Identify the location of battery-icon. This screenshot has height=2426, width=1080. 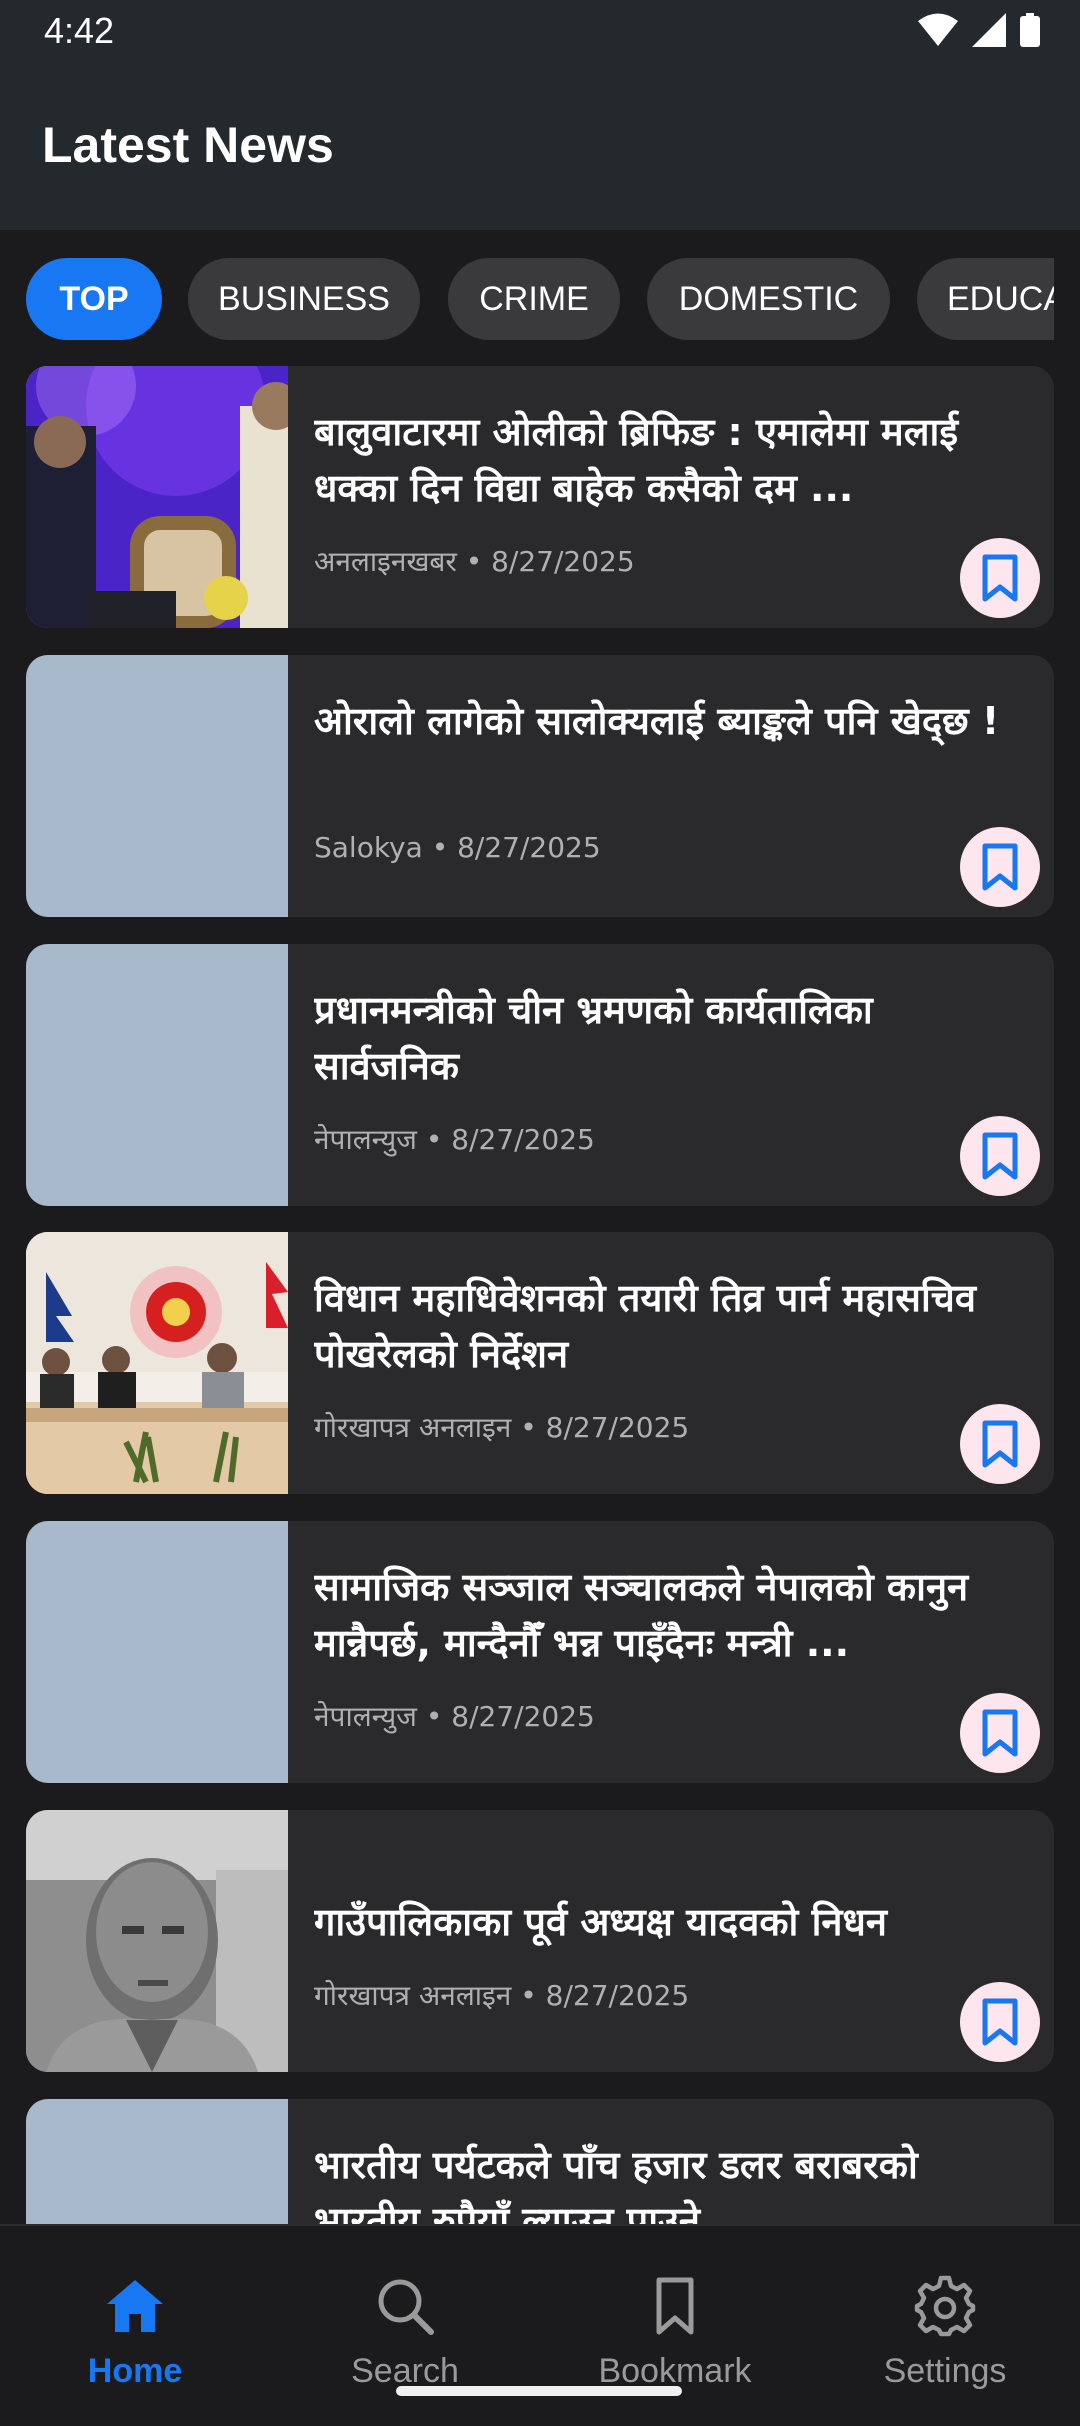
(1030, 30).